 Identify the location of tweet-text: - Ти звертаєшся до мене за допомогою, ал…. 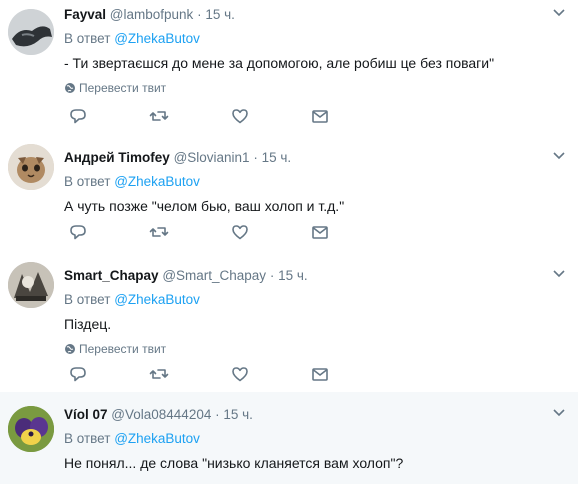
(279, 63).